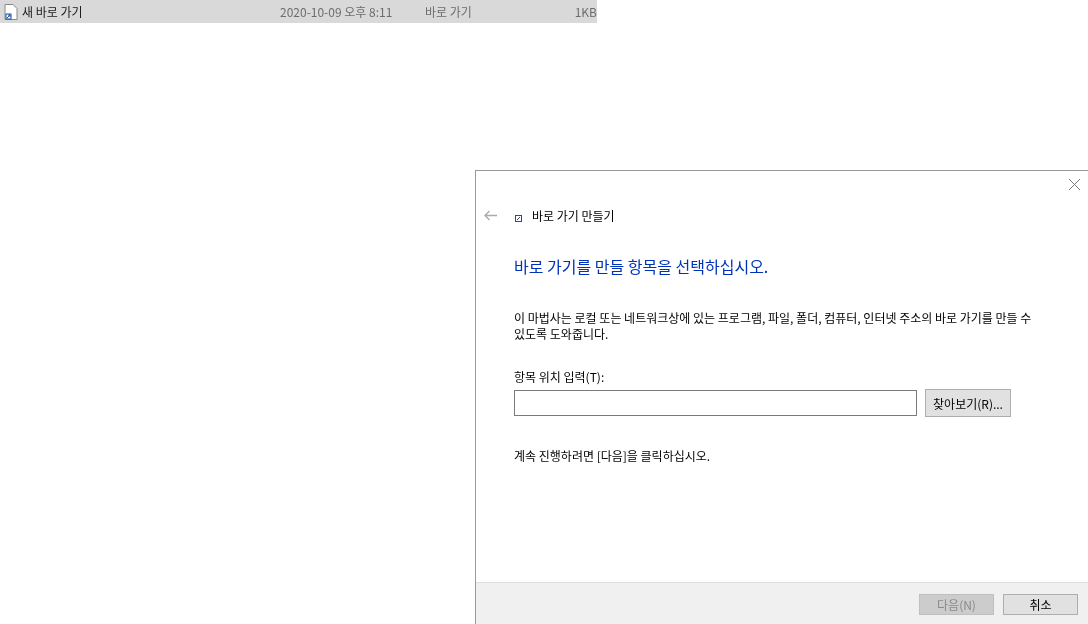  What do you see at coordinates (773, 326) in the screenshot?
I see `wizard-description: 이 마법사는 로컬 또는 네트워크상에 있는 프로그램, 파일, 폴더, 컴퓨터, 인터넷 주소의 바로 가기를 만들 수 있도록 도와줍니다.` at bounding box center [773, 326].